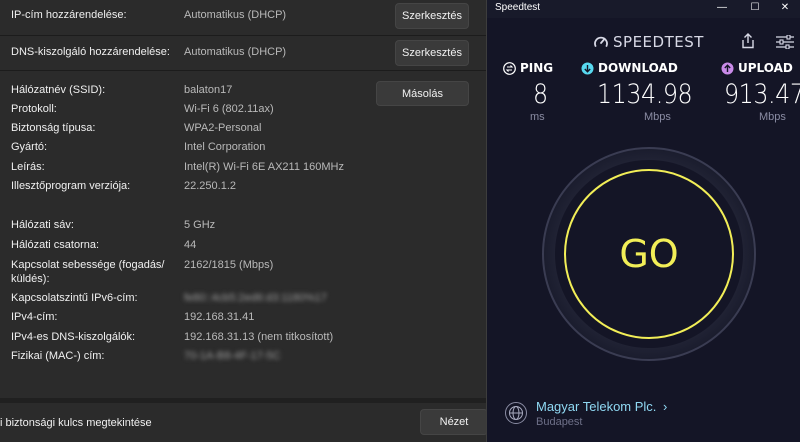  Describe the element at coordinates (638, 68) in the screenshot. I see `download-label: DOWNLOAD` at that location.